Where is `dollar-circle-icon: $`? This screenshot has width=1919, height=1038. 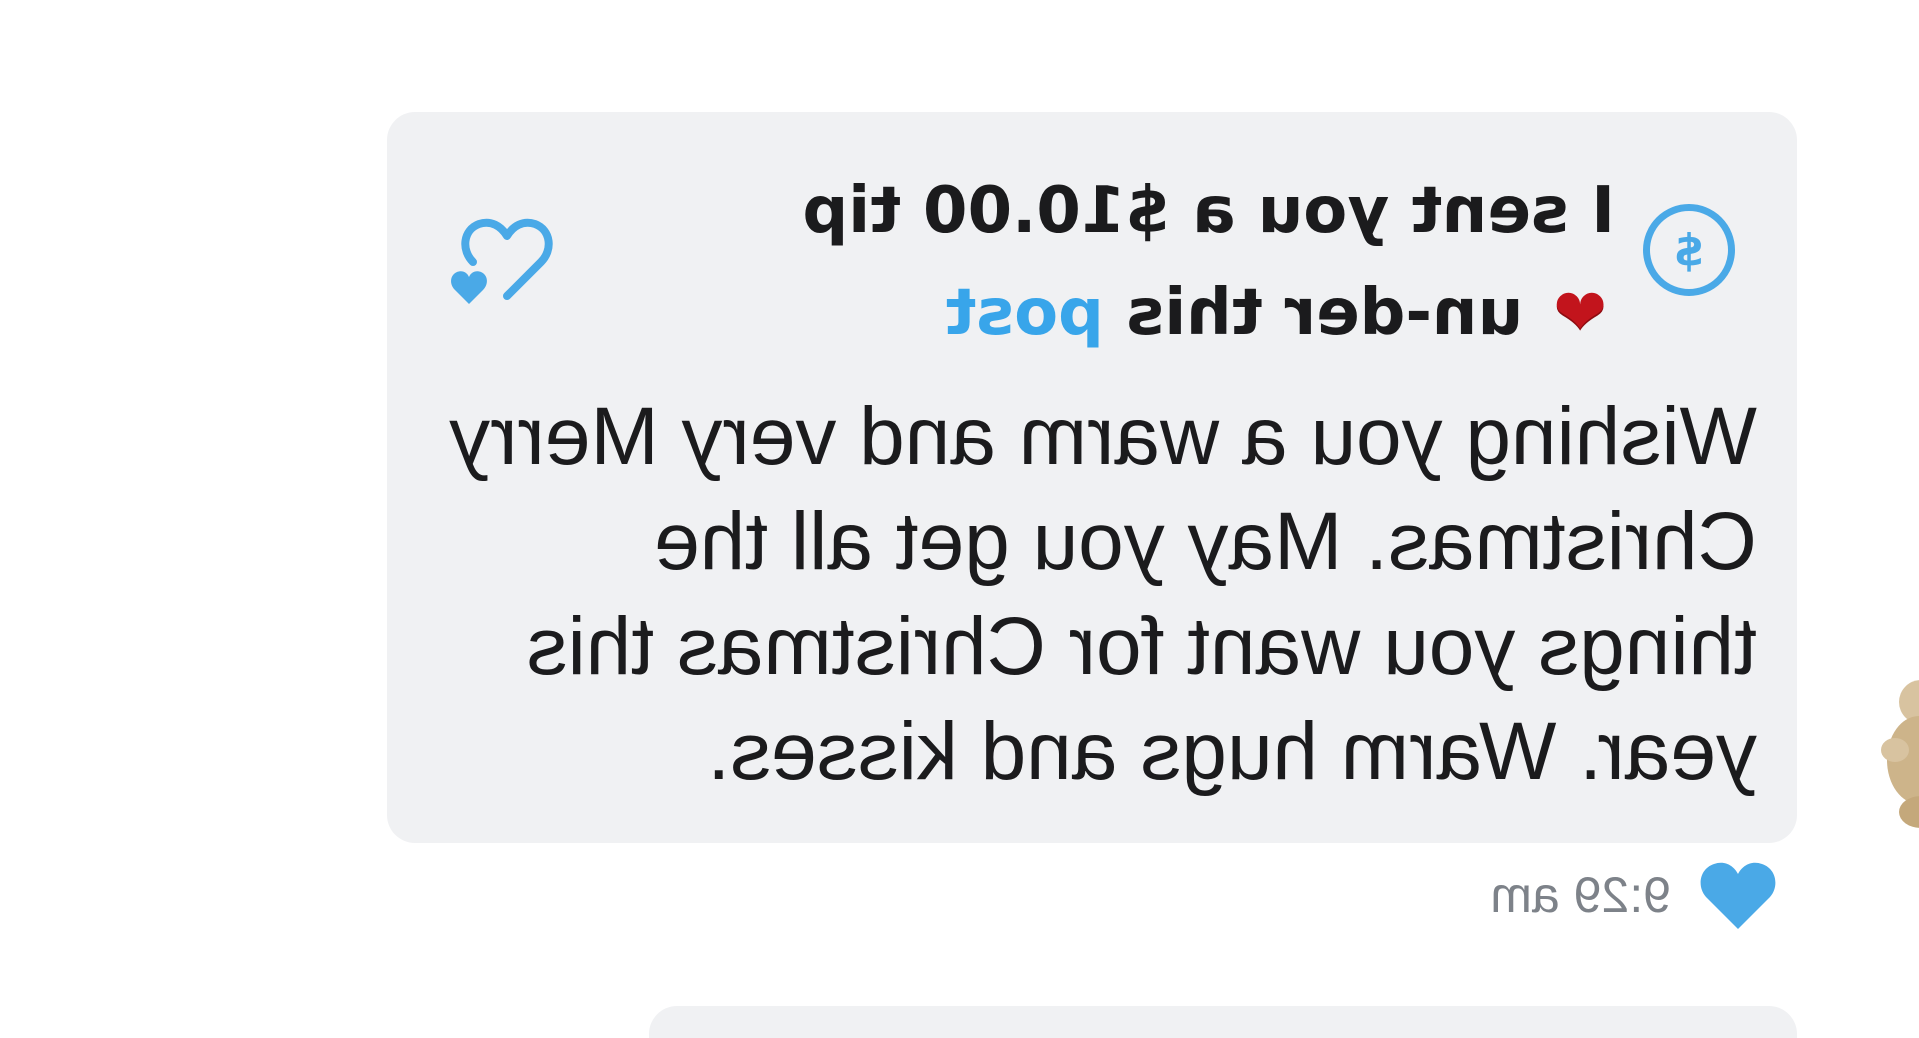 dollar-circle-icon: $ is located at coordinates (1689, 250).